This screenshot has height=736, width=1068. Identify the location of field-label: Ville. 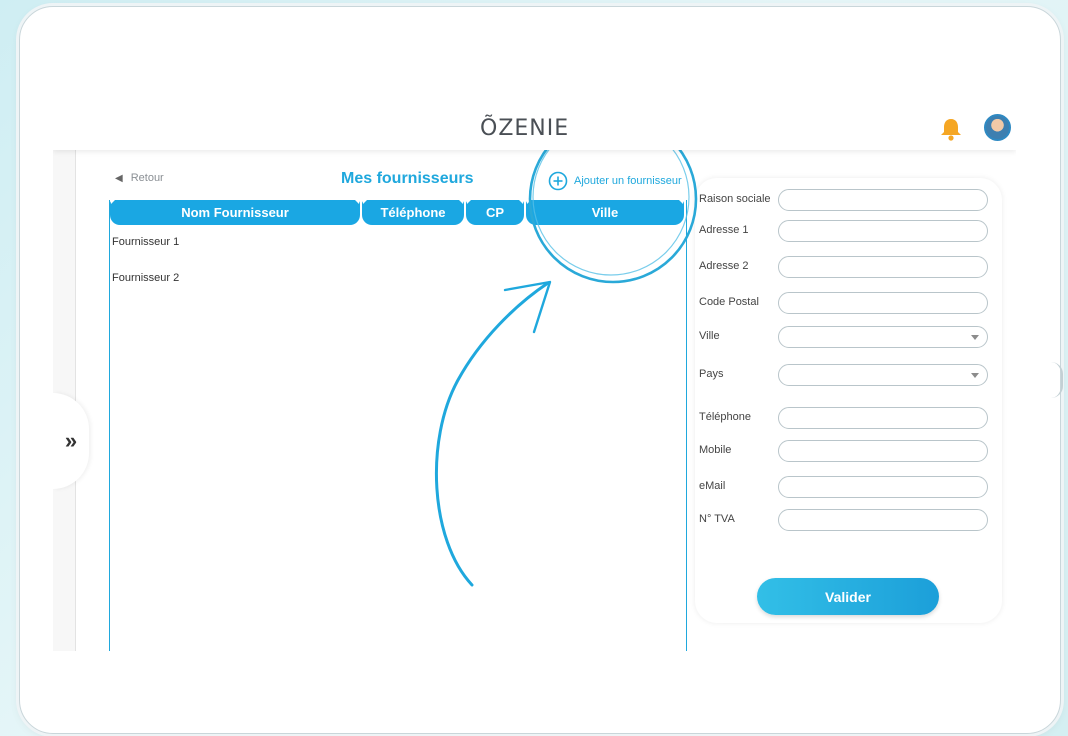
(709, 336).